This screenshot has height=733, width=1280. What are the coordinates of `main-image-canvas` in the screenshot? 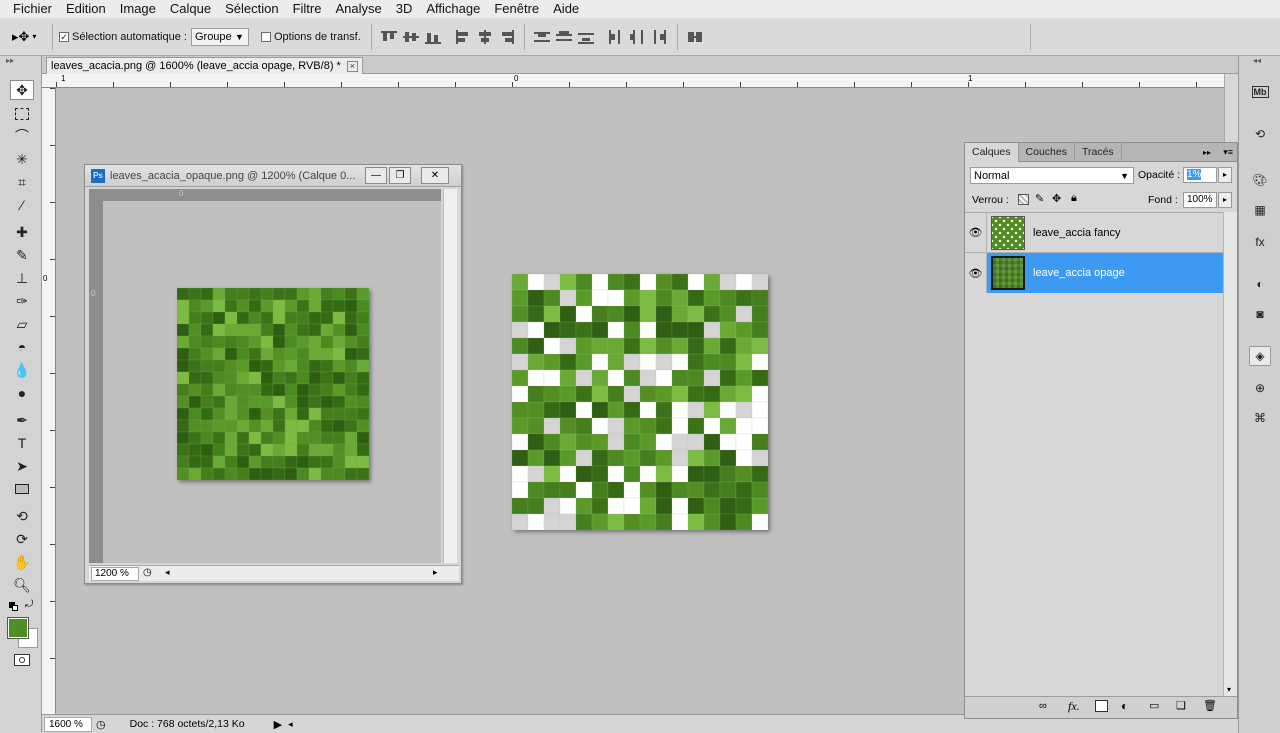 It's located at (640, 402).